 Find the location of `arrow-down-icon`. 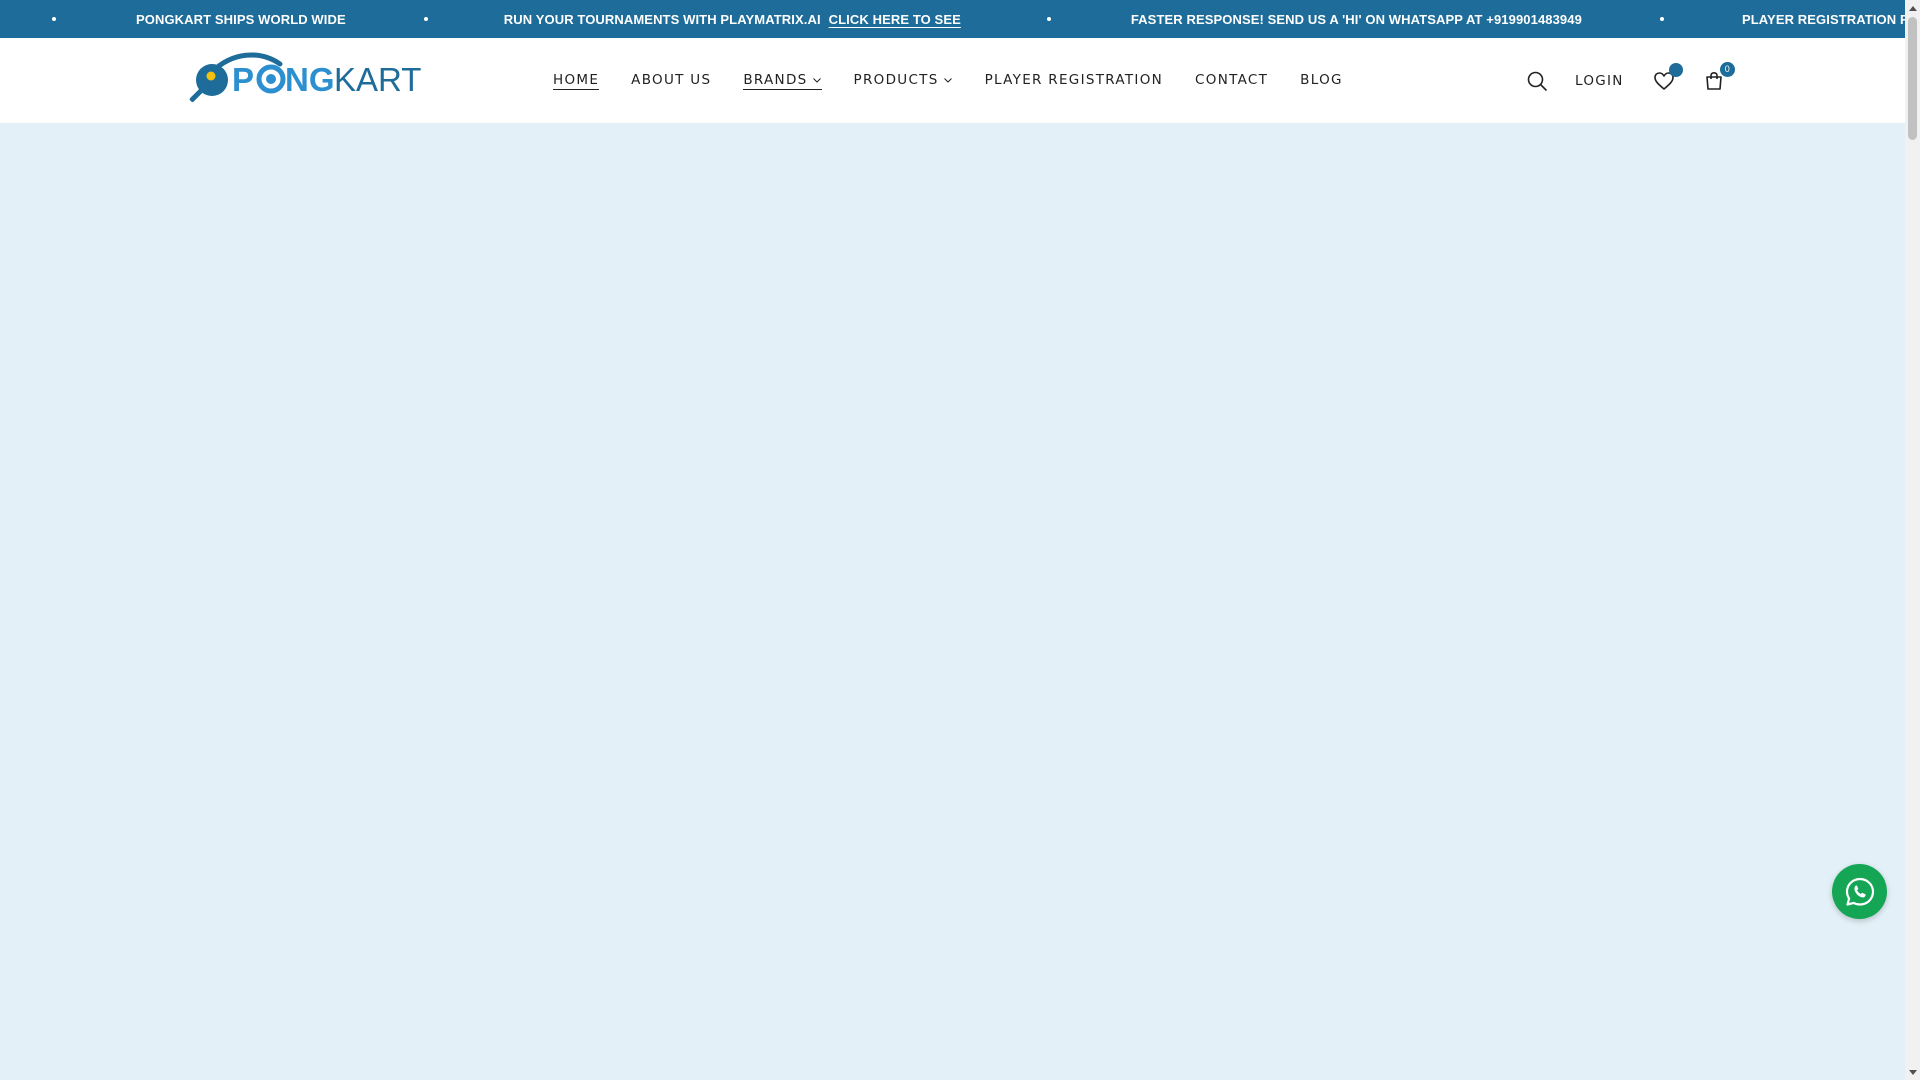

arrow-down-icon is located at coordinates (1912, 1072).